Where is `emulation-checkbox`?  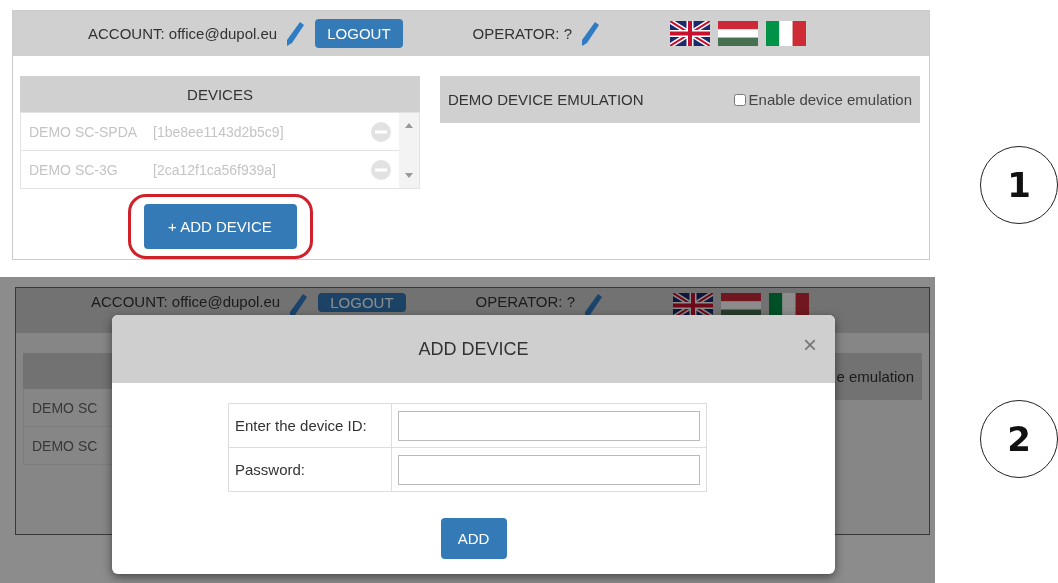
emulation-checkbox is located at coordinates (739, 99).